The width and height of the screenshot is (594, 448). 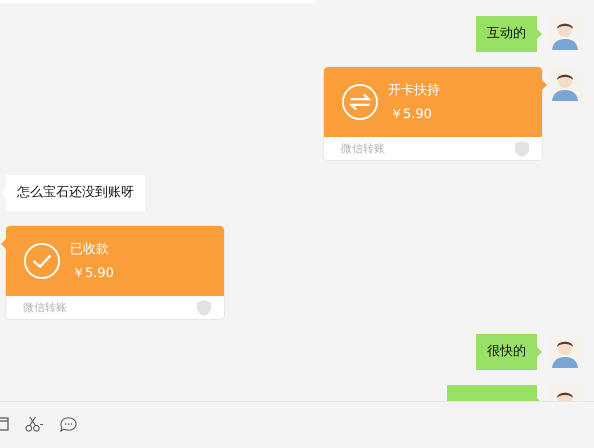 I want to click on chat-icon, so click(x=68, y=424).